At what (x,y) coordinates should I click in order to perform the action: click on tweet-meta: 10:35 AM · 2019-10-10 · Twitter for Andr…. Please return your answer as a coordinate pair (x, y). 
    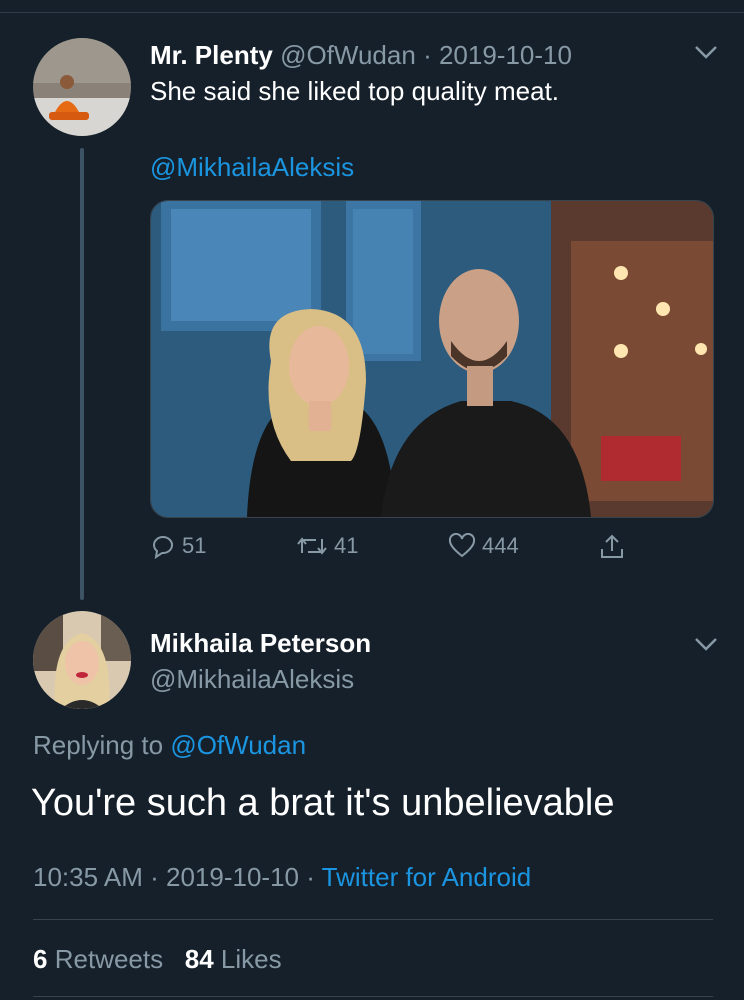
    Looking at the image, I should click on (282, 877).